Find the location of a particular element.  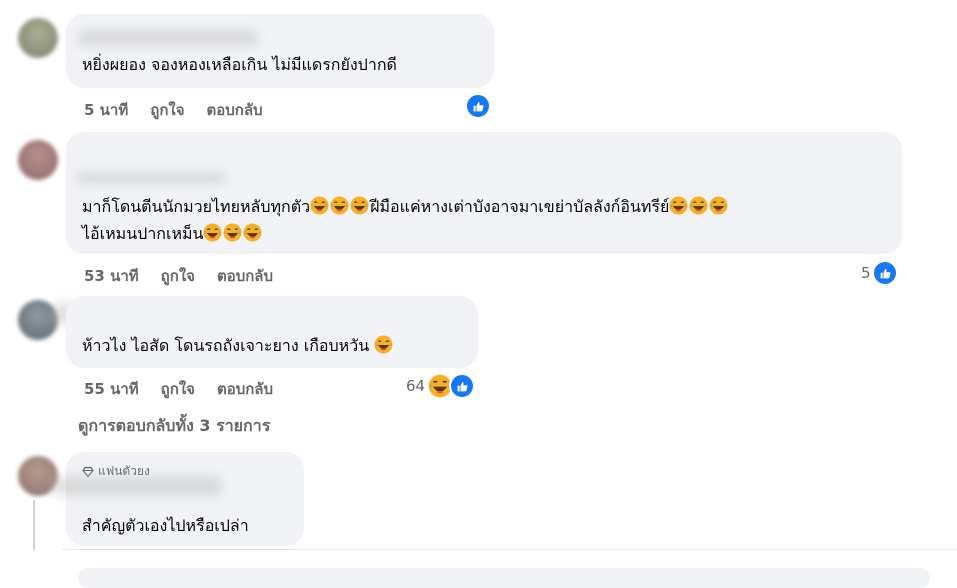

view-replies-link: ดูการตอบกลับทั้ง 3 รายการ is located at coordinates (174, 426).